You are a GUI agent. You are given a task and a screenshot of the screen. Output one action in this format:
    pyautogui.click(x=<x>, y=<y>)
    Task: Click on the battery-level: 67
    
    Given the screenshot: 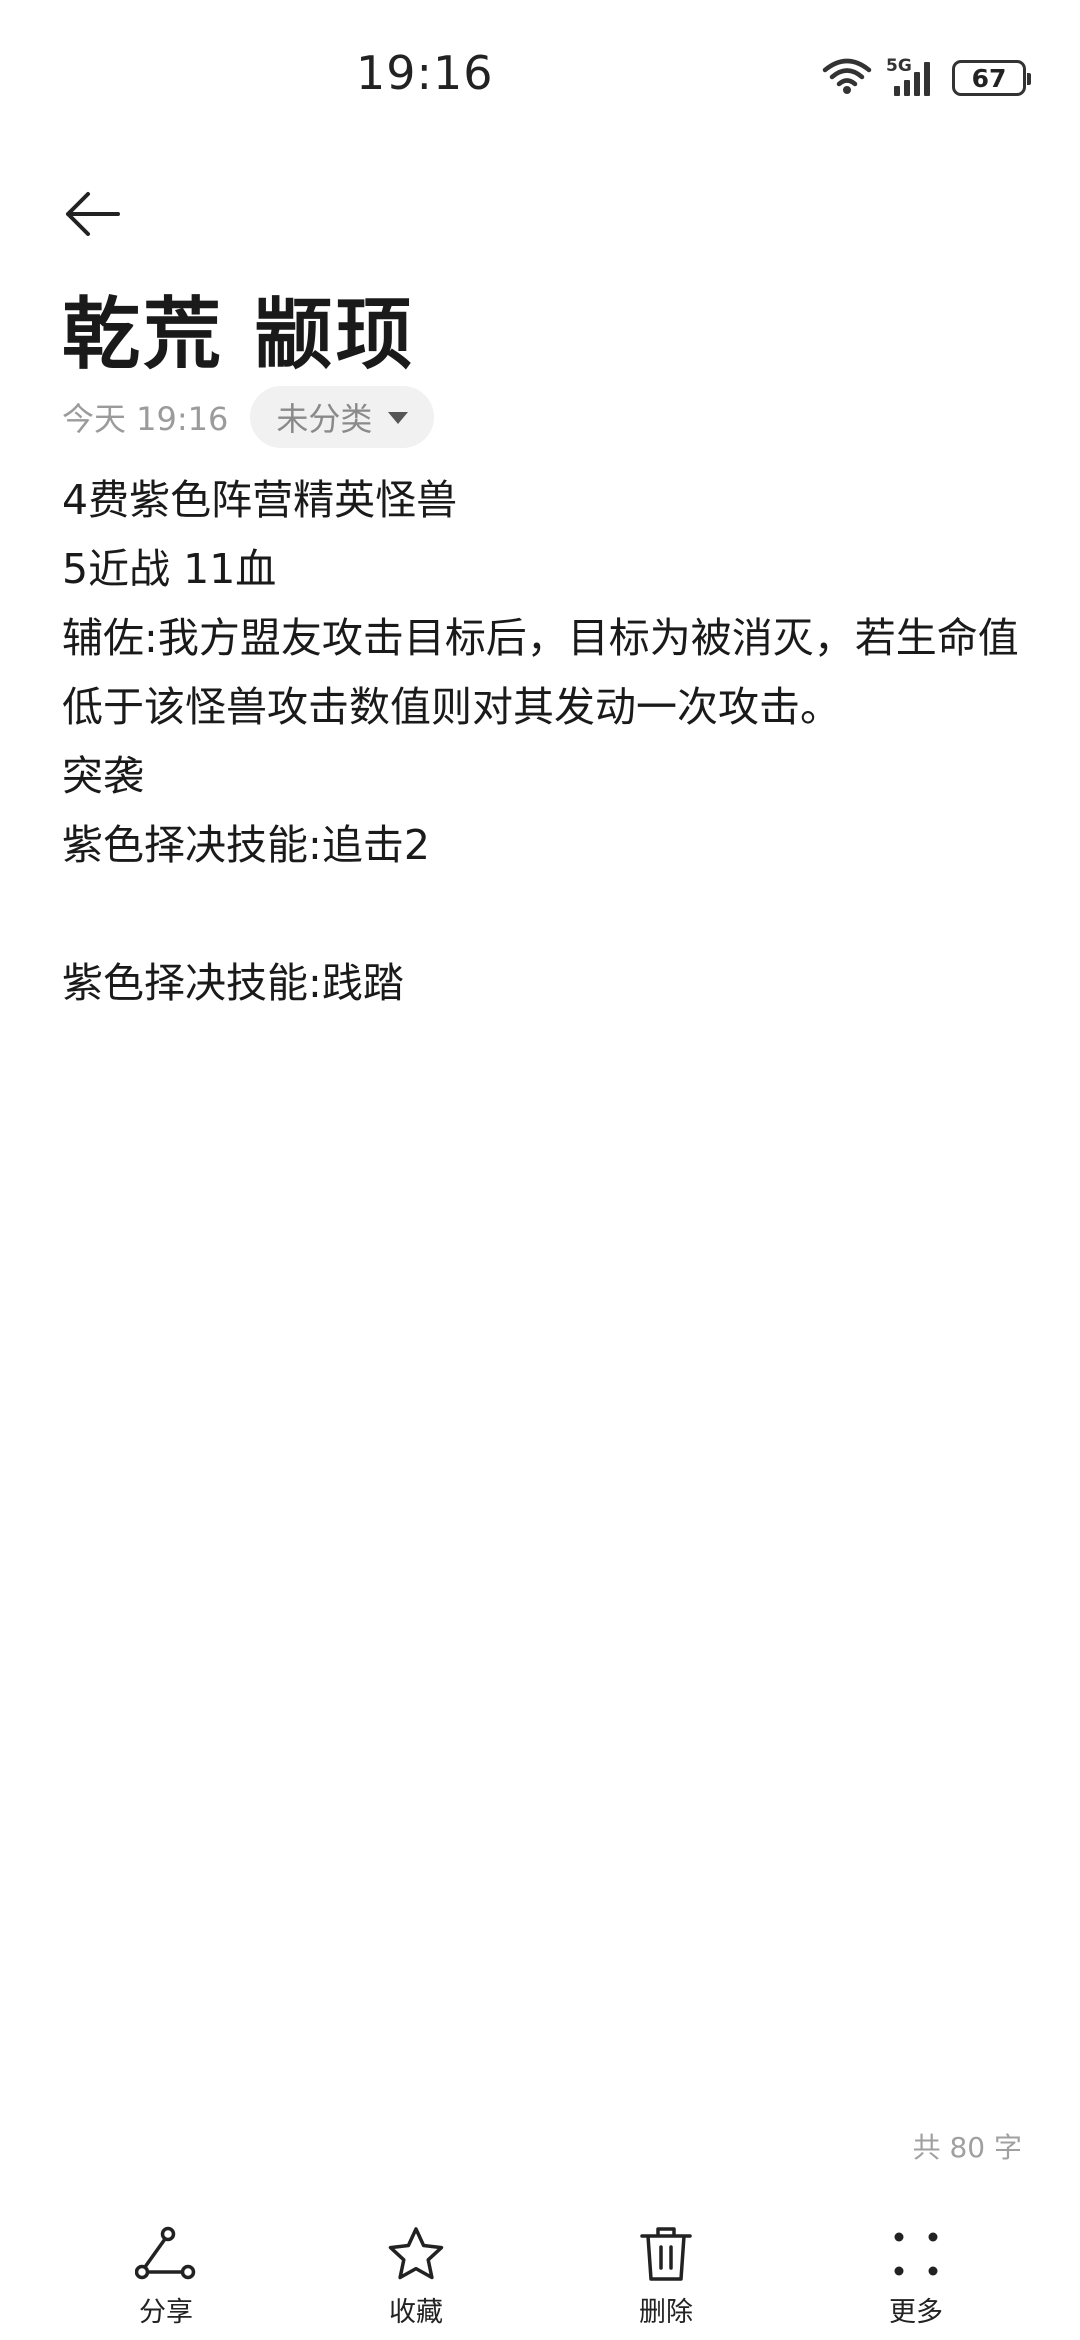 What is the action you would take?
    pyautogui.click(x=989, y=78)
    